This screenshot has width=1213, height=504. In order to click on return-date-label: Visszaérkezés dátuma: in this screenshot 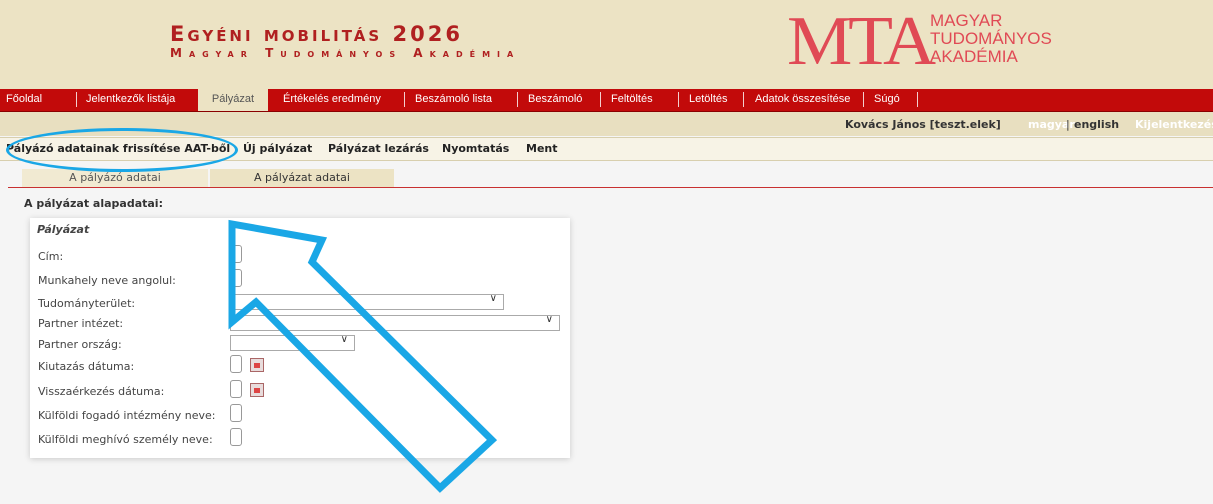, I will do `click(101, 391)`.